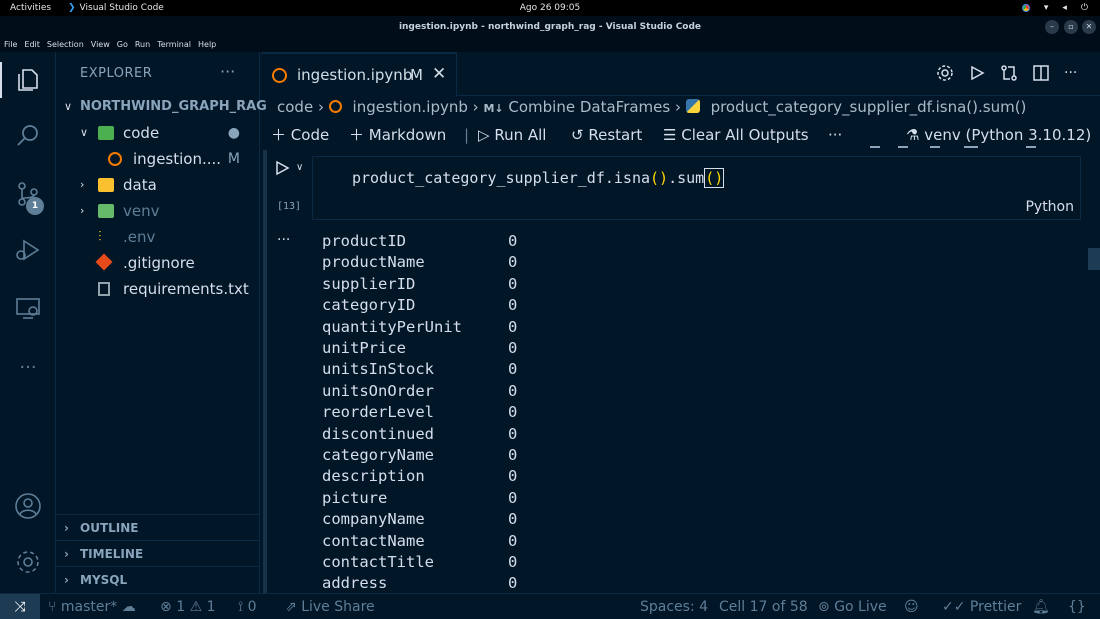 The width and height of the screenshot is (1100, 619). Describe the element at coordinates (1077, 606) in the screenshot. I see `braces-icon: {}` at that location.